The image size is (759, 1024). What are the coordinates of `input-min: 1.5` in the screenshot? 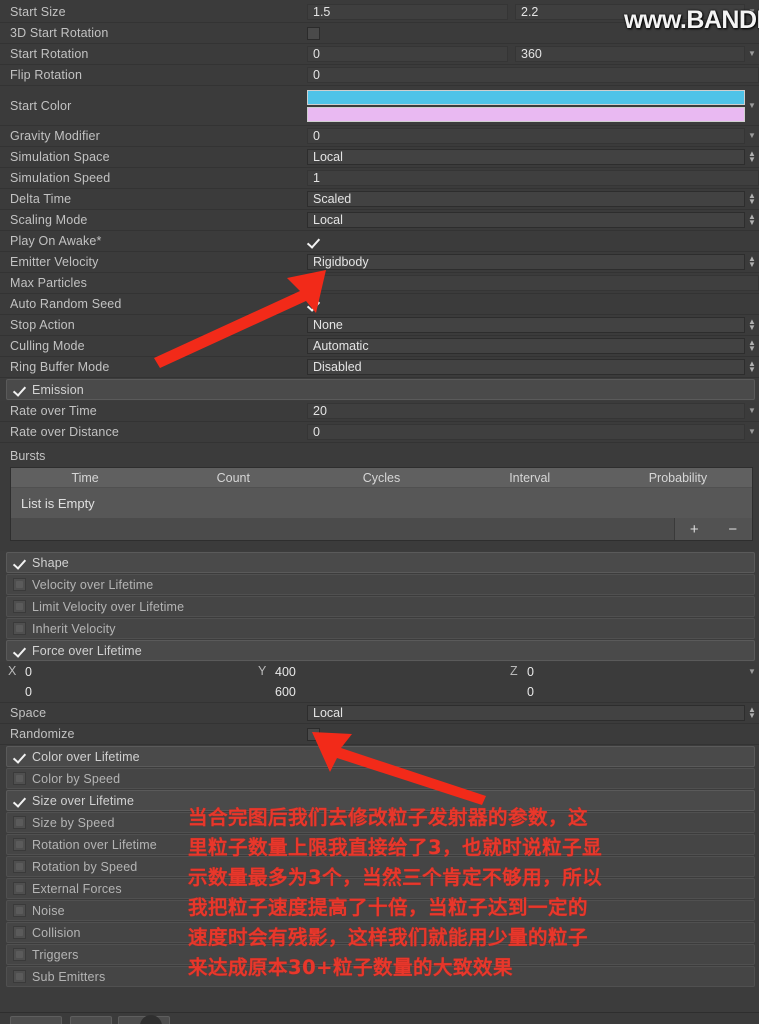 It's located at (407, 12).